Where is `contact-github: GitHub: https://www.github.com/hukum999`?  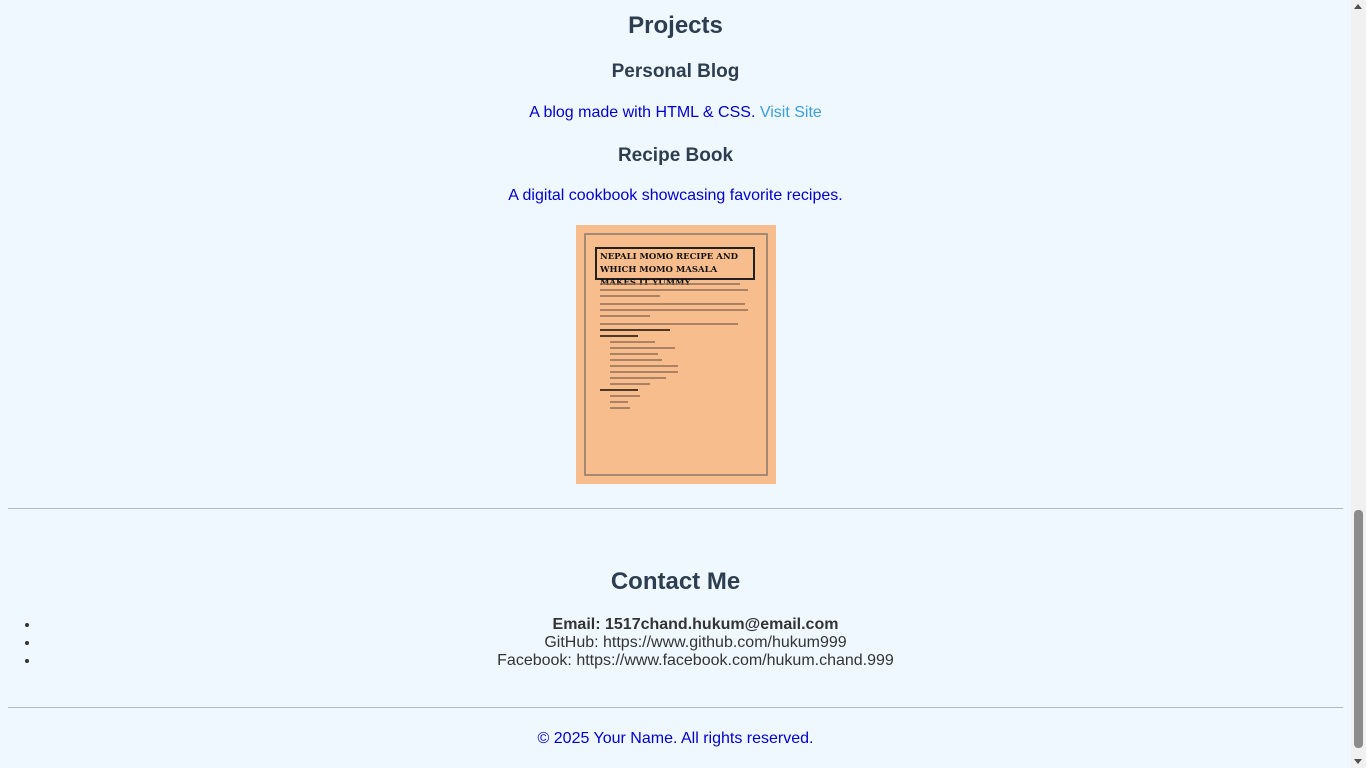
contact-github: GitHub: https://www.github.com/hukum999 is located at coordinates (695, 643).